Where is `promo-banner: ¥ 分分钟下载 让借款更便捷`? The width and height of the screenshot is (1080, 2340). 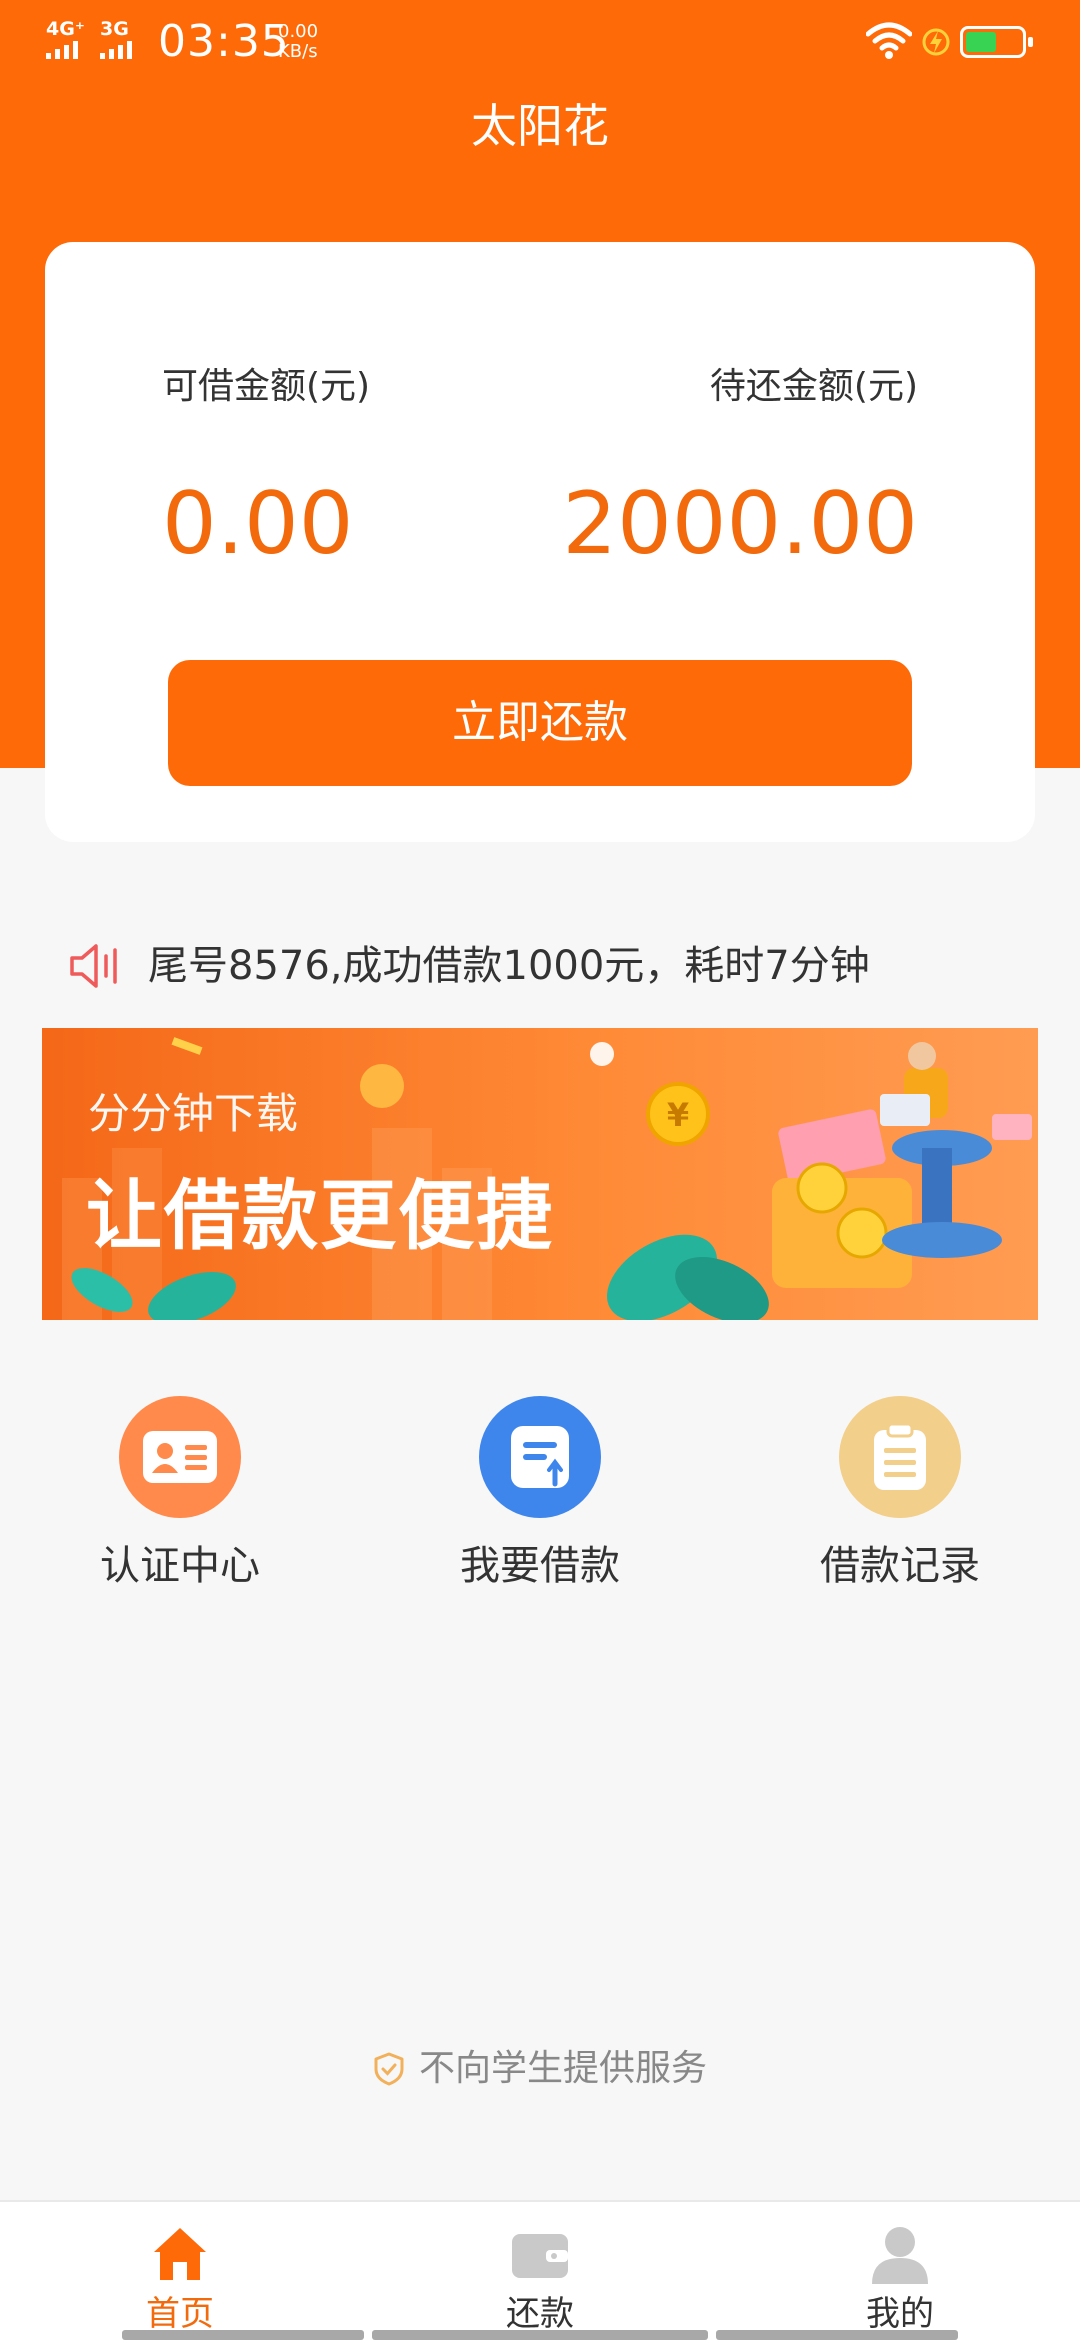
promo-banner: ¥ 分分钟下载 让借款更便捷 is located at coordinates (540, 1174).